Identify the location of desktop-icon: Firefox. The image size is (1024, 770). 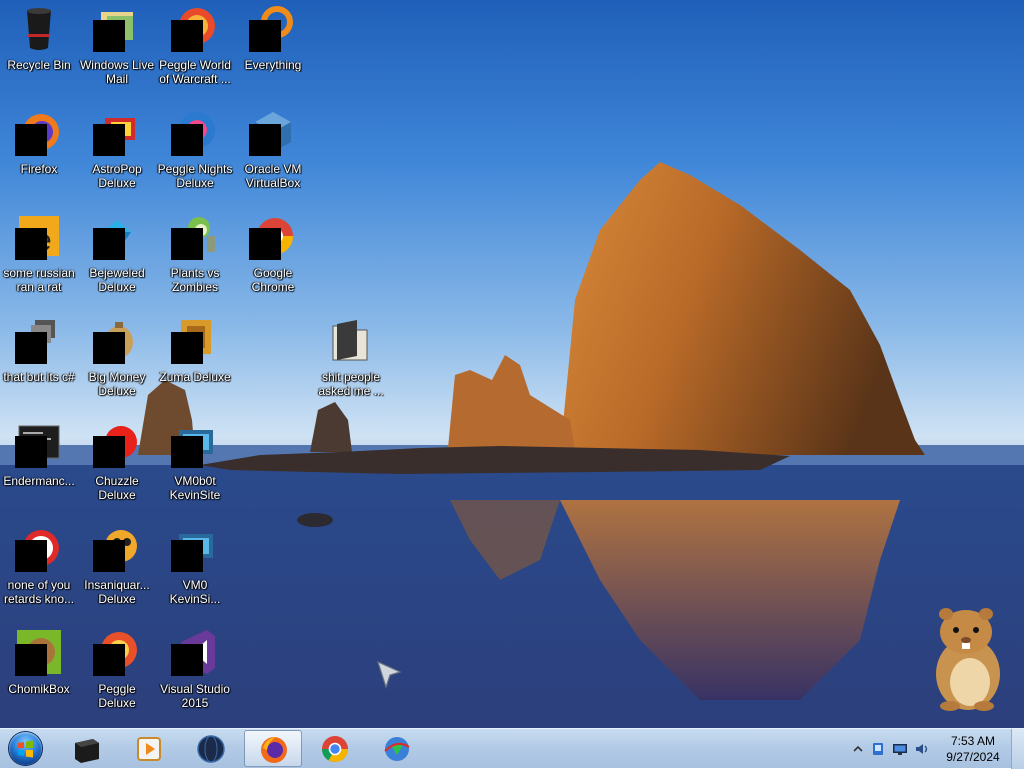
(39, 142).